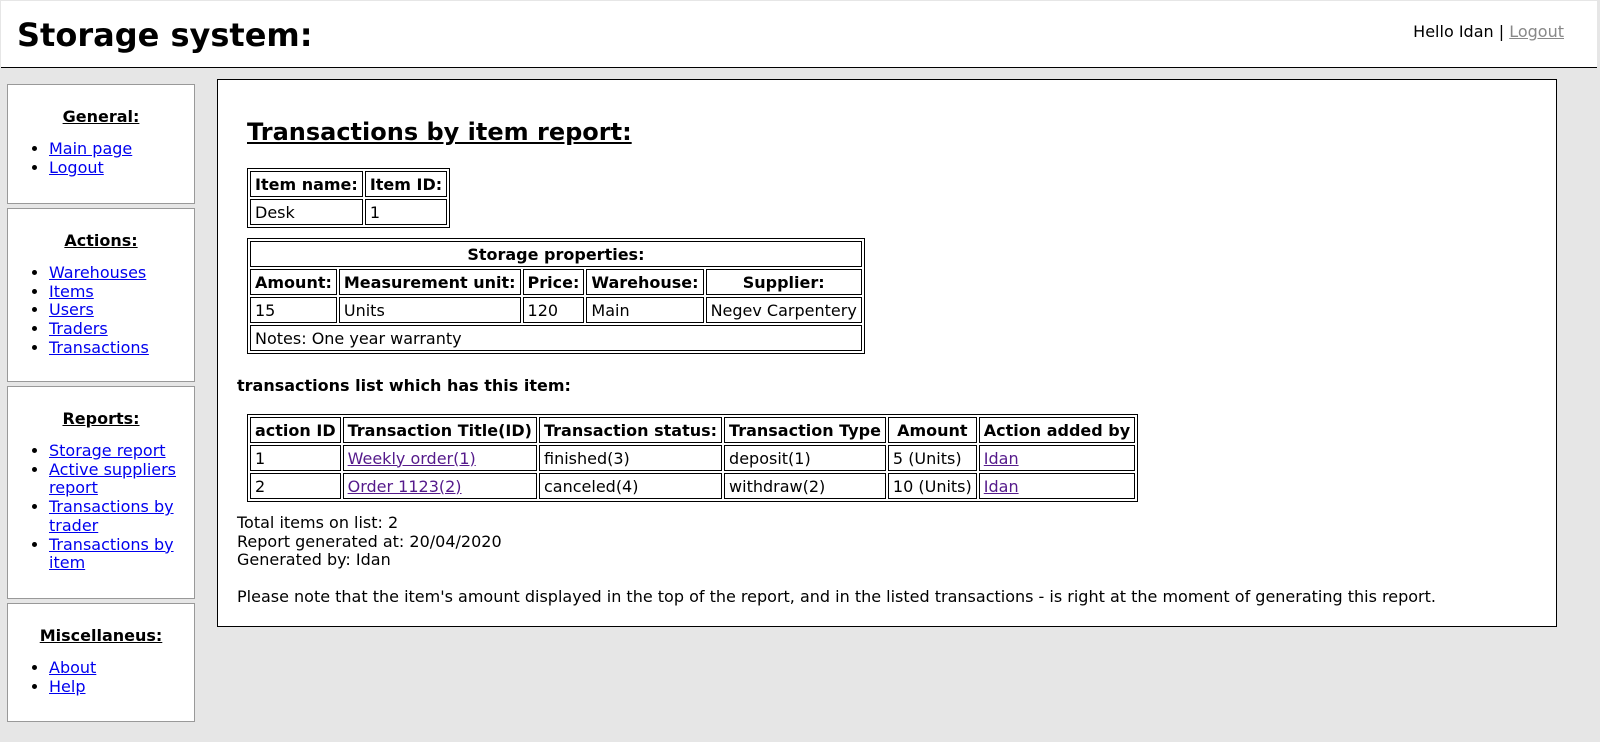  What do you see at coordinates (97, 272) in the screenshot?
I see `sidebar-item-warehouses: Warehouses` at bounding box center [97, 272].